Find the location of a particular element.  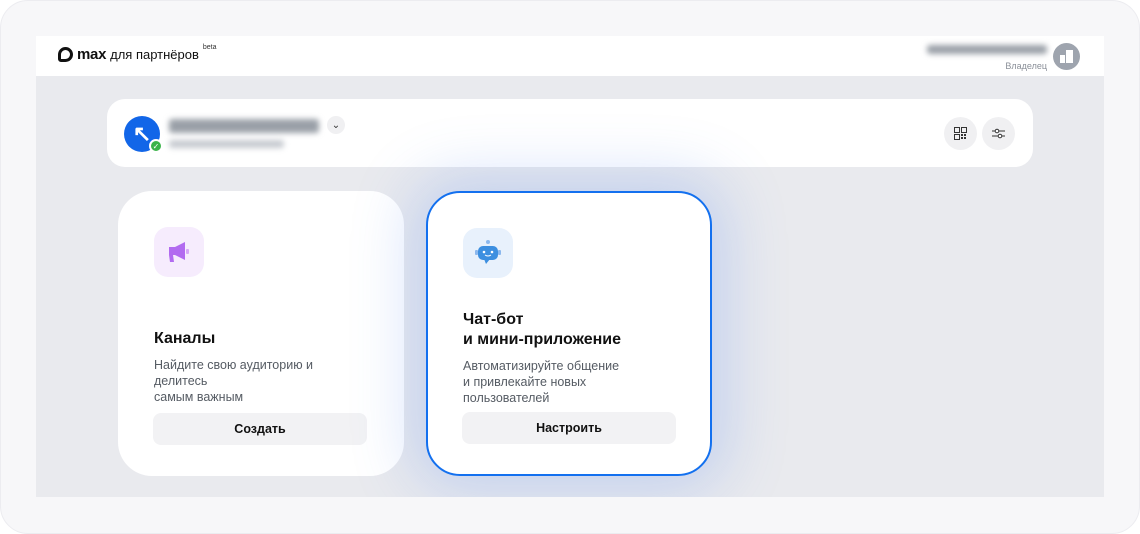

avatar is located at coordinates (1066, 56).